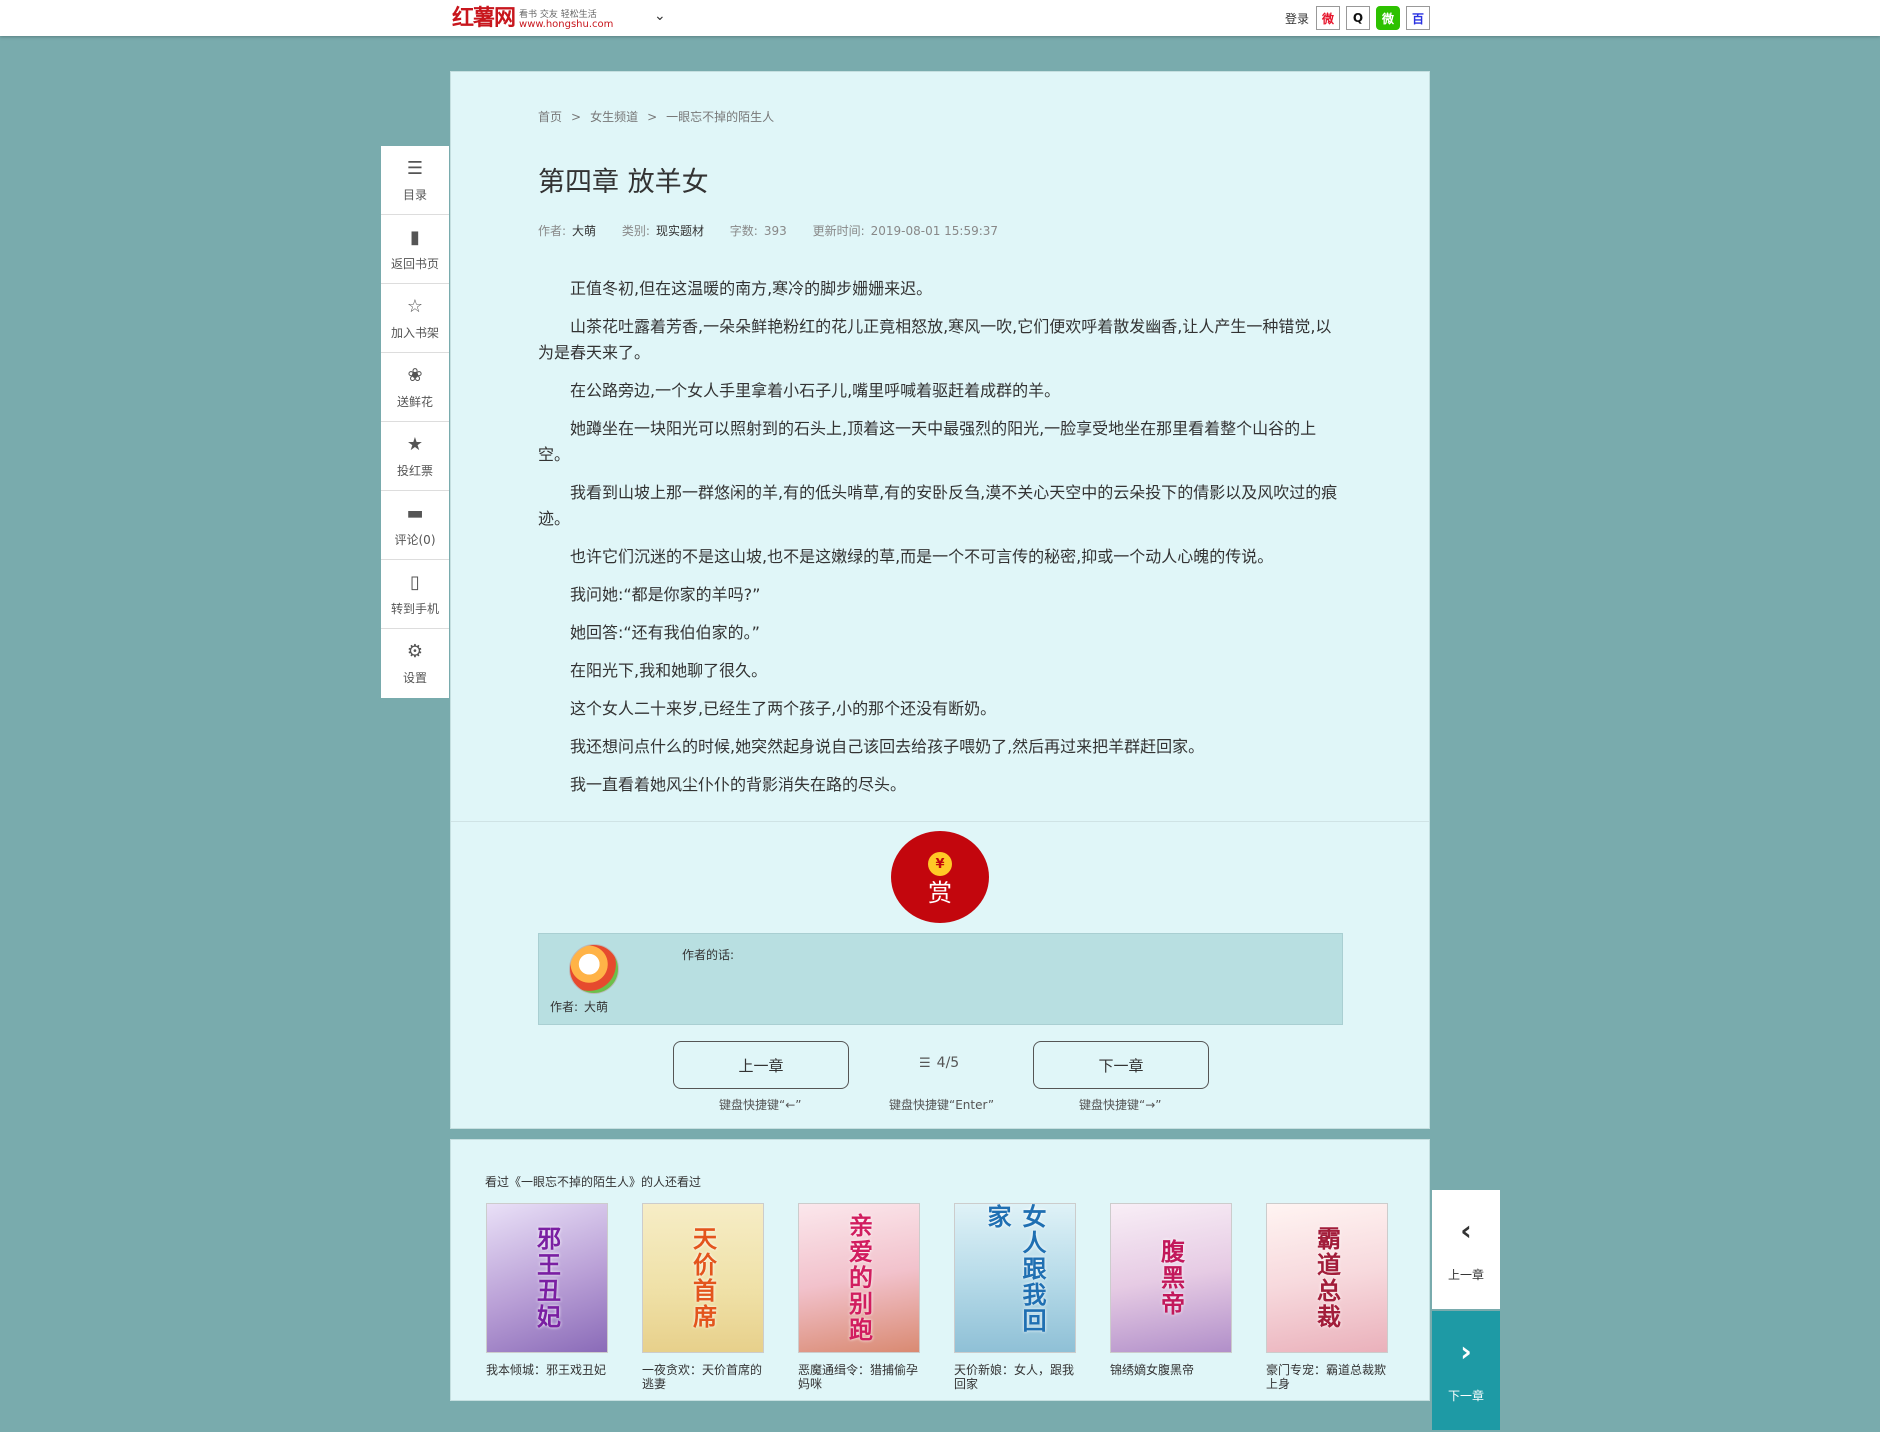 Image resolution: width=1880 pixels, height=1432 pixels. What do you see at coordinates (593, 1182) in the screenshot?
I see `recommendation-title: 看过《一眼忘不掉的陌生人》的人还看过` at bounding box center [593, 1182].